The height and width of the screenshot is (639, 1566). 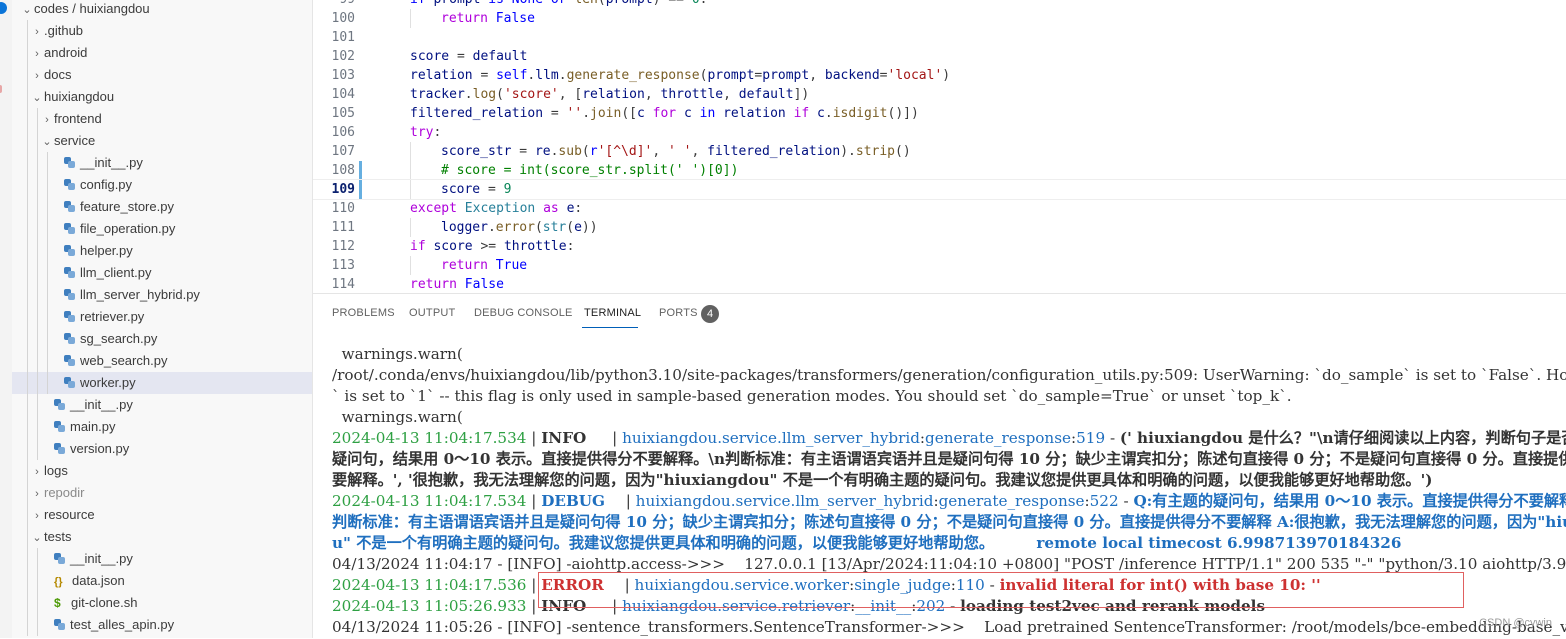 What do you see at coordinates (101, 558) in the screenshot?
I see `tree-item-label: __init__.py` at bounding box center [101, 558].